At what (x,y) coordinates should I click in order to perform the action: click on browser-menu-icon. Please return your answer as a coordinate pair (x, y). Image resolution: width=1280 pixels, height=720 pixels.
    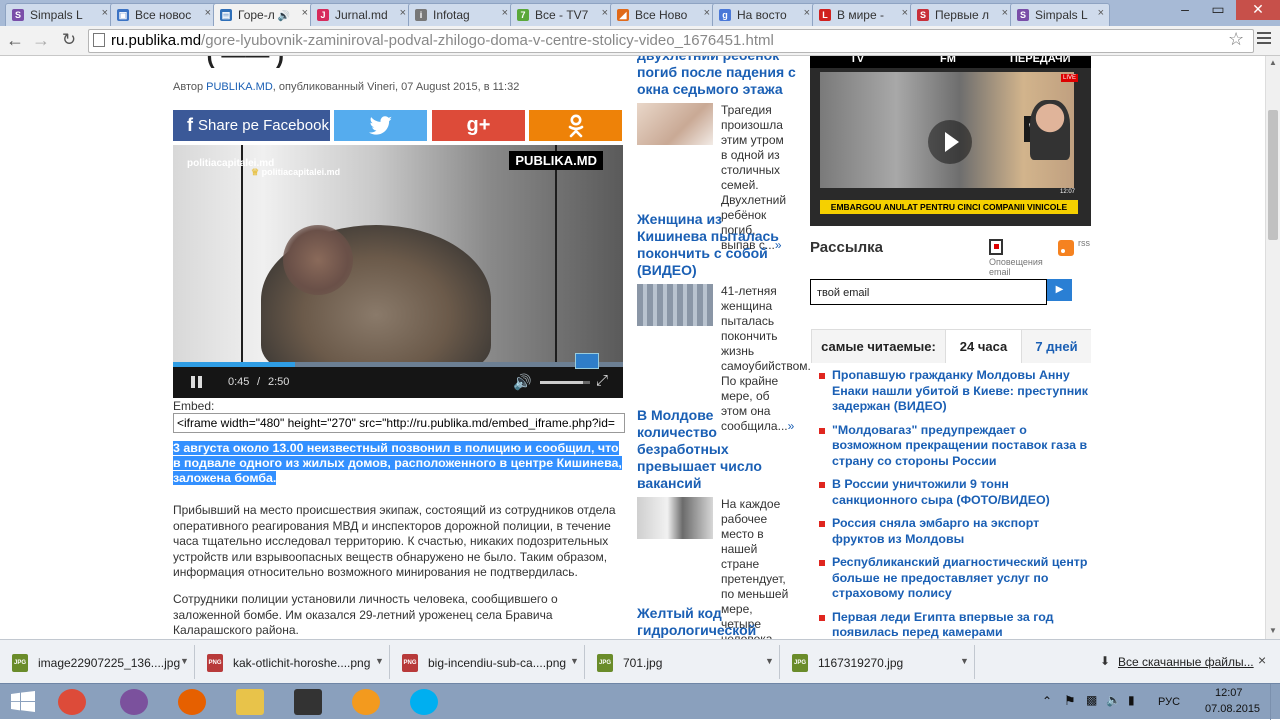
    Looking at the image, I should click on (1264, 39).